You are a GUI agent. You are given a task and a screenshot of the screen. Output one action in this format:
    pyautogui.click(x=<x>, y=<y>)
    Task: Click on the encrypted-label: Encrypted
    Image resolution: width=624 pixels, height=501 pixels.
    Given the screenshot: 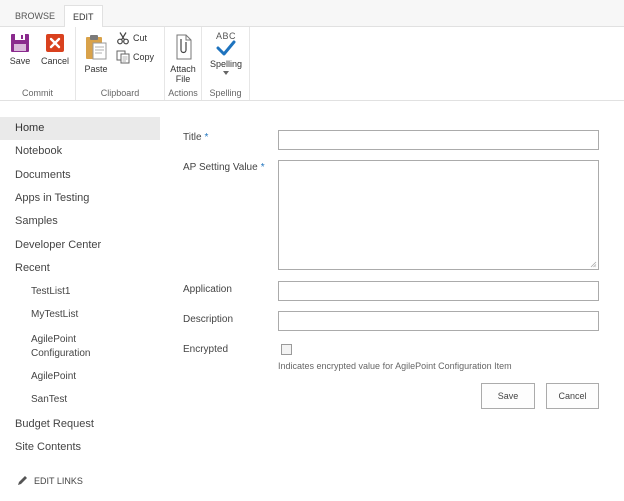 What is the action you would take?
    pyautogui.click(x=206, y=349)
    